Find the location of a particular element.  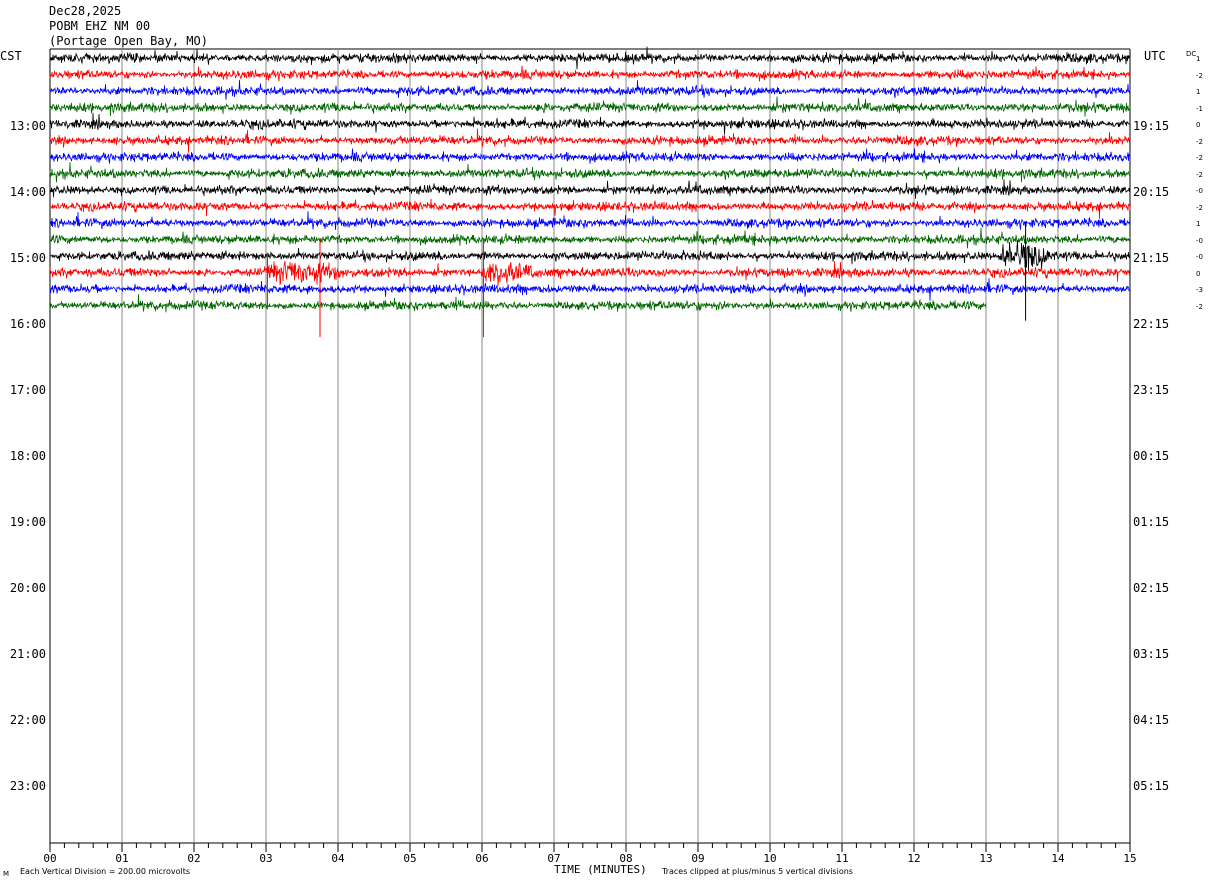

x-tick-label: 09 is located at coordinates (698, 858).